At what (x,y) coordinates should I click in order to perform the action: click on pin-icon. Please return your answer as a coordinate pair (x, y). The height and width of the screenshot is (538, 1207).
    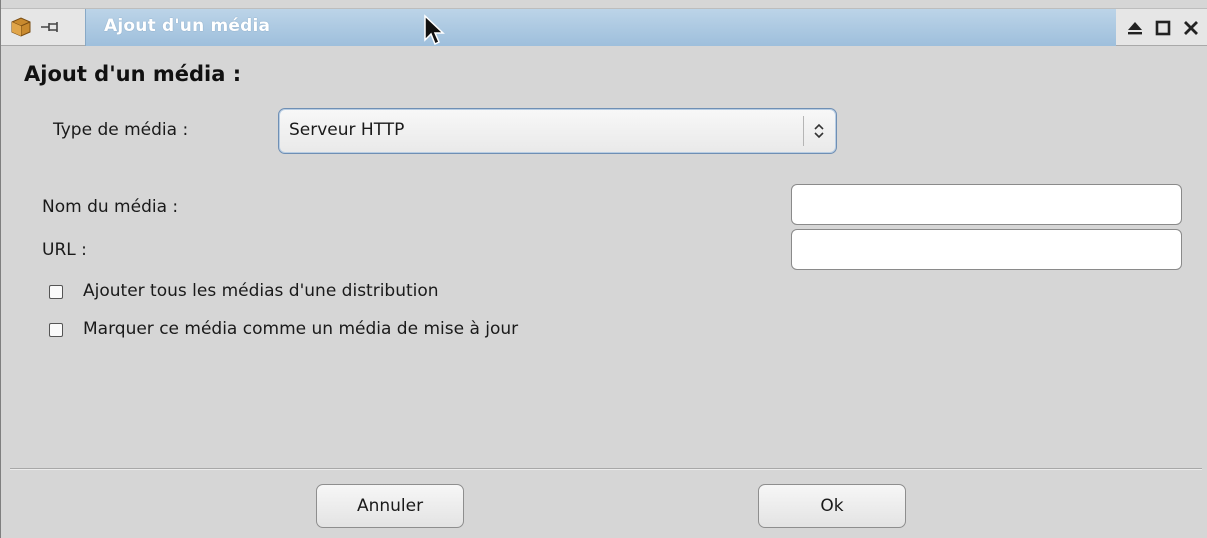
    Looking at the image, I should click on (51, 27).